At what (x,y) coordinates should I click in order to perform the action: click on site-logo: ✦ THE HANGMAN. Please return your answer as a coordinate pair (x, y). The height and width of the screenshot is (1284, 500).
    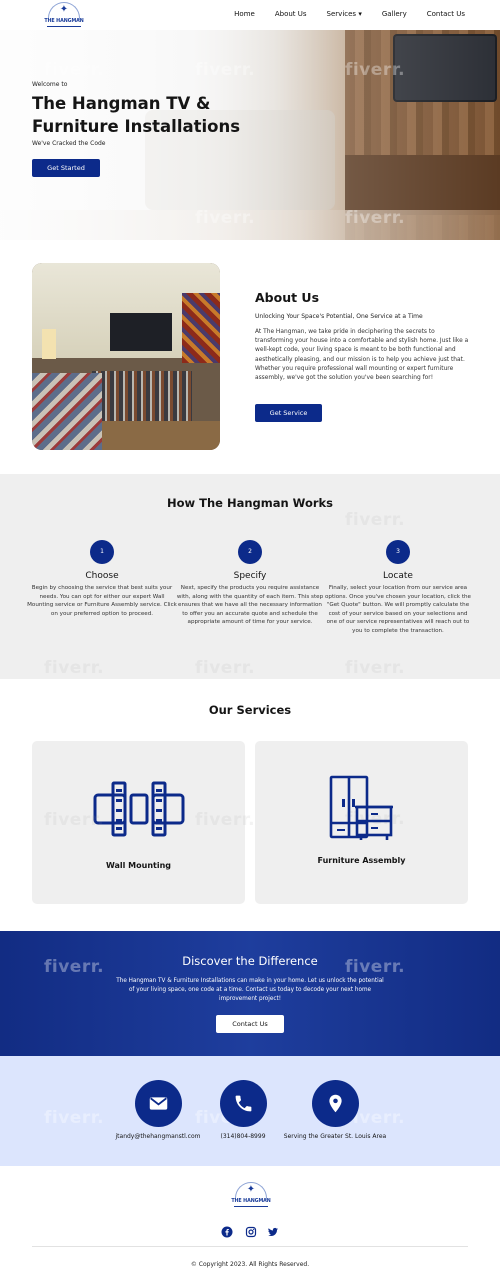
    Looking at the image, I should click on (64, 15).